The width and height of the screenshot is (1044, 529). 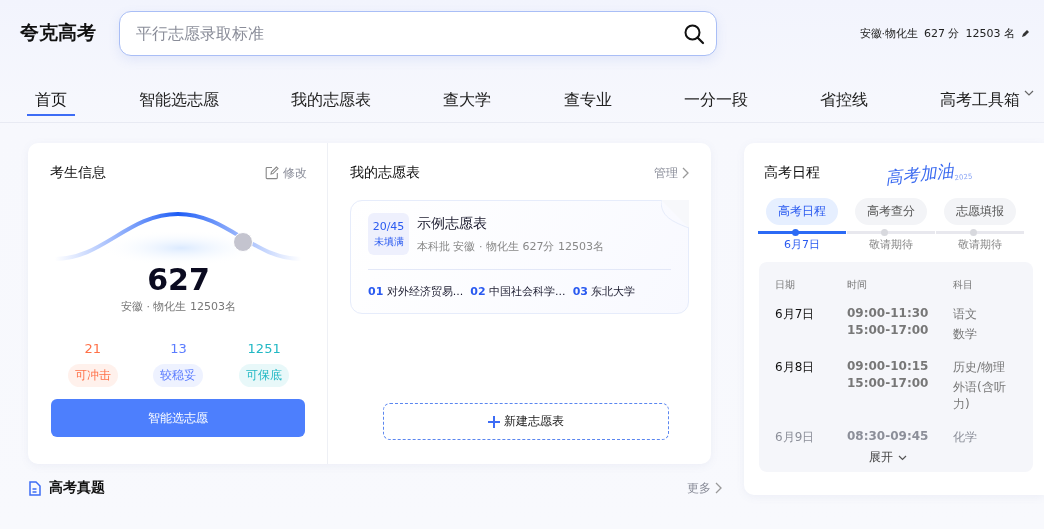 I want to click on list-card: 20/45 未填满 示例志愿表 本科批 安徽 · 物化生 627分 12503名 01 对外经济贸易... 02 中国社会科学... 03 东北大学, so click(x=519, y=257).